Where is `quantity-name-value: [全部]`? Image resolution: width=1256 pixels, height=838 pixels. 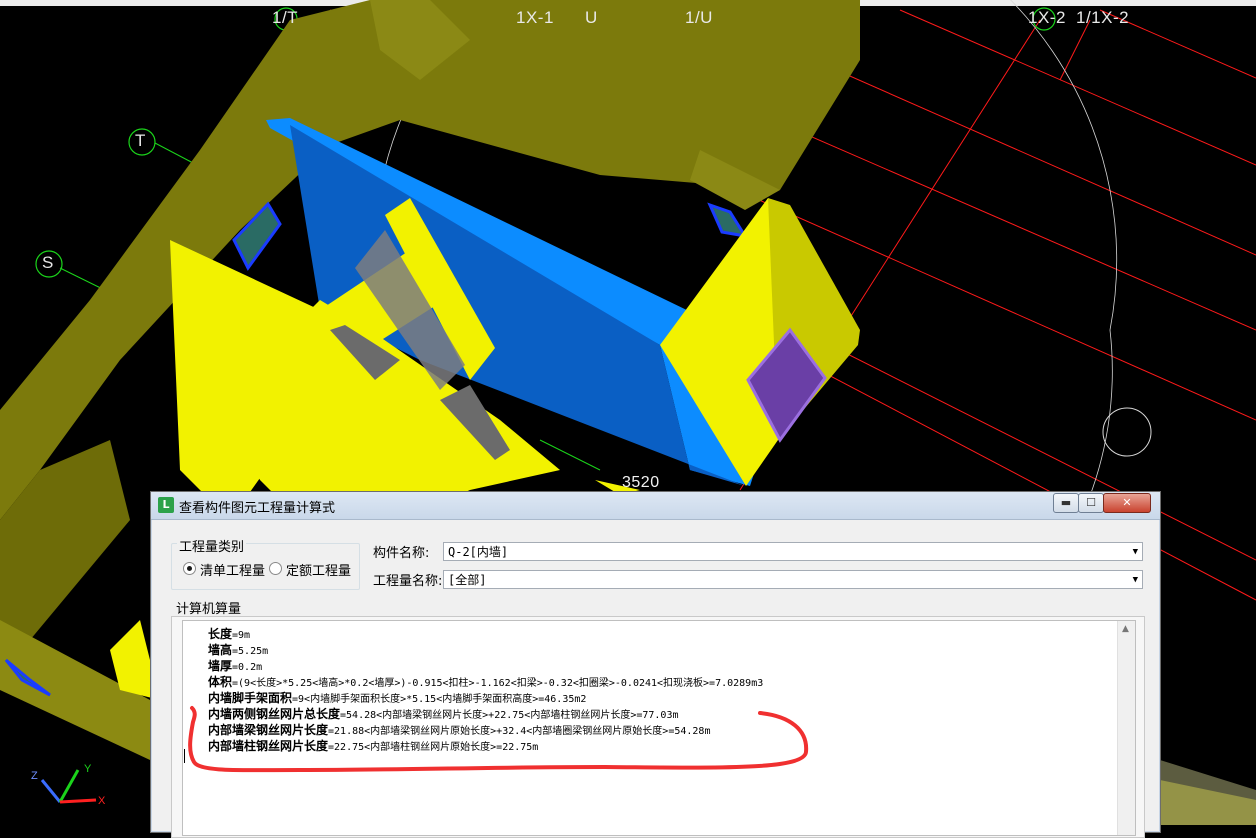 quantity-name-value: [全部] is located at coordinates (467, 580).